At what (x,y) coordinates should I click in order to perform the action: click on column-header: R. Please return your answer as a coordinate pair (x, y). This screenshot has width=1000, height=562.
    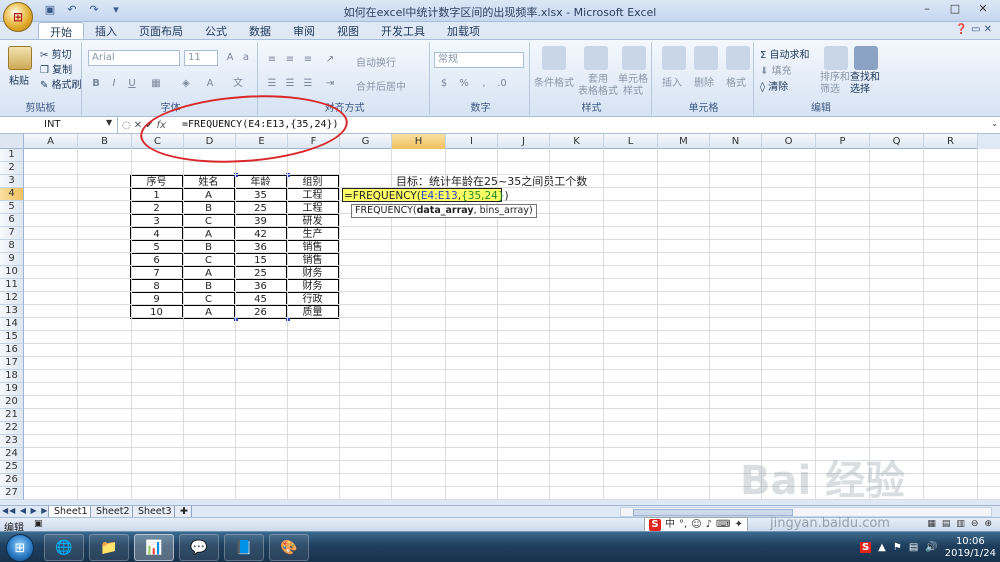
    Looking at the image, I should click on (951, 141).